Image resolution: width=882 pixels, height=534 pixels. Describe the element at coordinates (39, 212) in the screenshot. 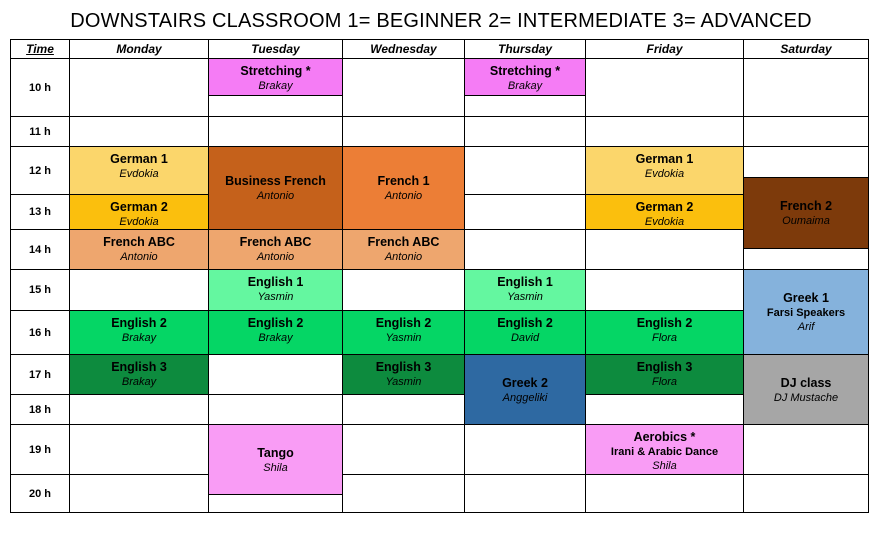

I see `time-label: 13 h` at that location.